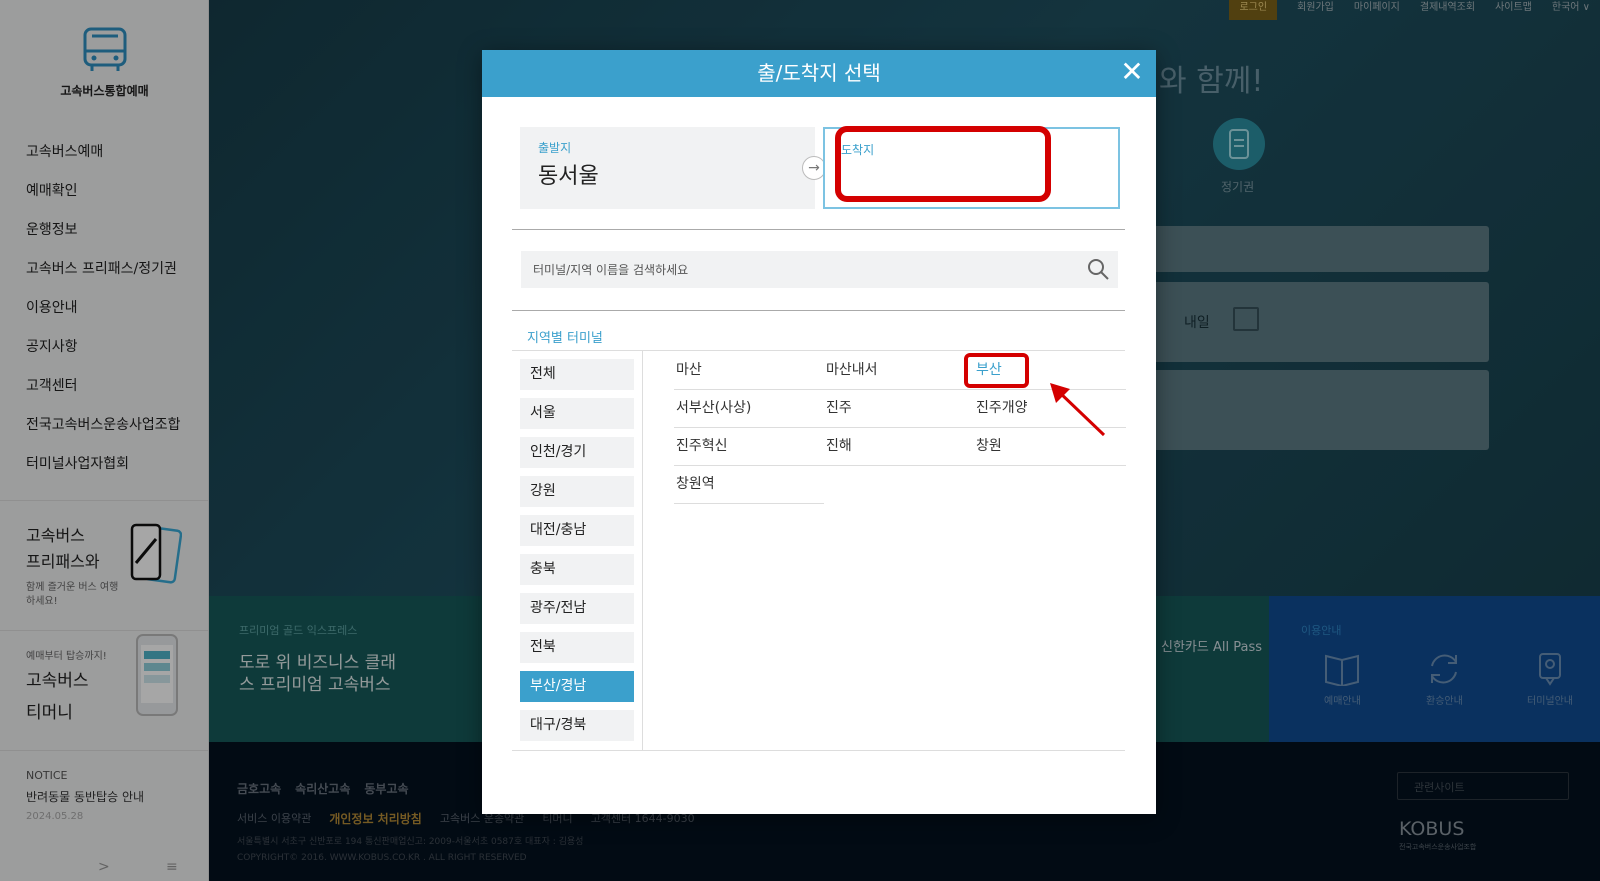 This screenshot has width=1600, height=881. I want to click on terminal-item: 진주혁신, so click(749, 447).